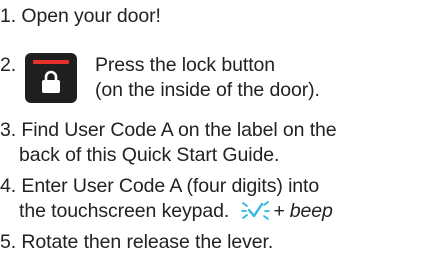 Image resolution: width=427 pixels, height=267 pixels. I want to click on step-text: Open your door!, so click(91, 16).